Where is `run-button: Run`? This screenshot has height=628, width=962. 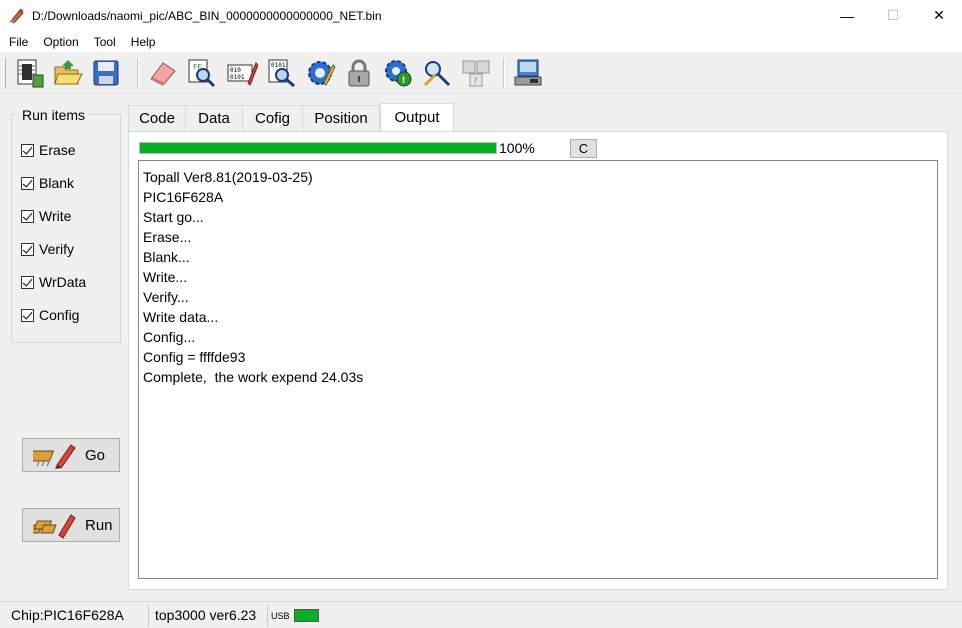 run-button: Run is located at coordinates (71, 525).